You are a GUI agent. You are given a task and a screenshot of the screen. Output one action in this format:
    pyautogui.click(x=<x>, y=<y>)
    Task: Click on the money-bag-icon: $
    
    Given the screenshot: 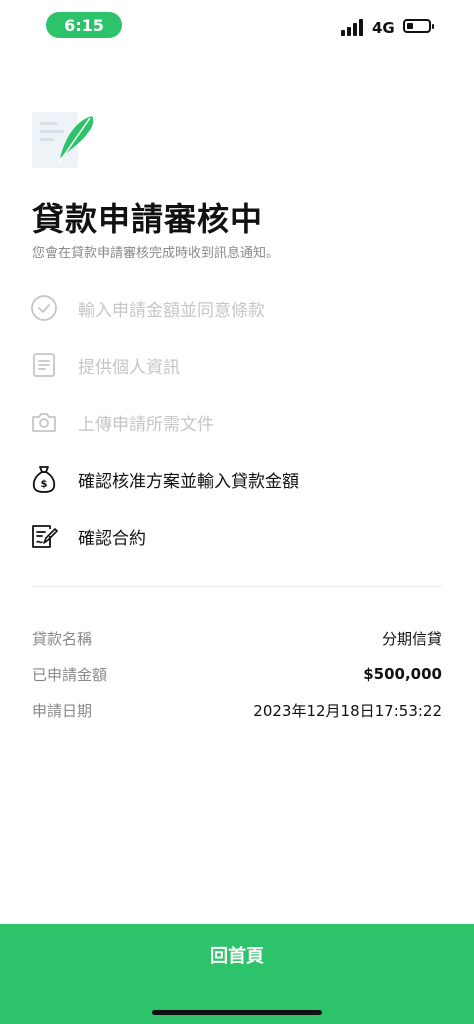 What is the action you would take?
    pyautogui.click(x=44, y=479)
    